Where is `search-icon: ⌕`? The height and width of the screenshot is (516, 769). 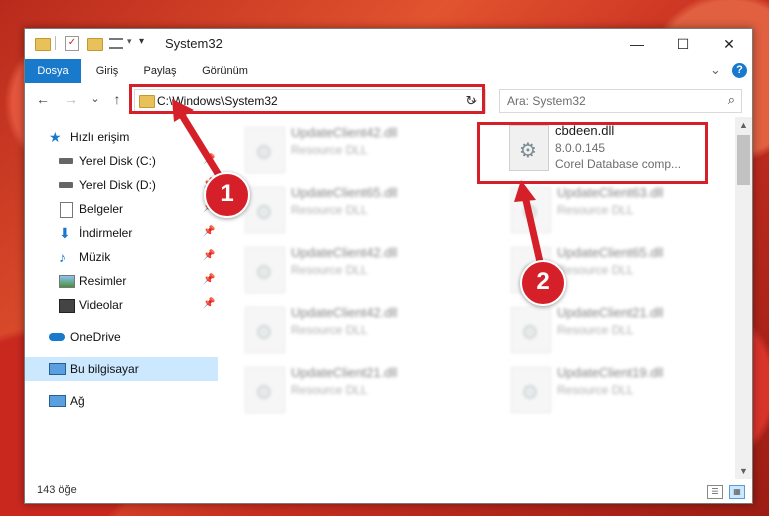
search-icon: ⌕ is located at coordinates (731, 100).